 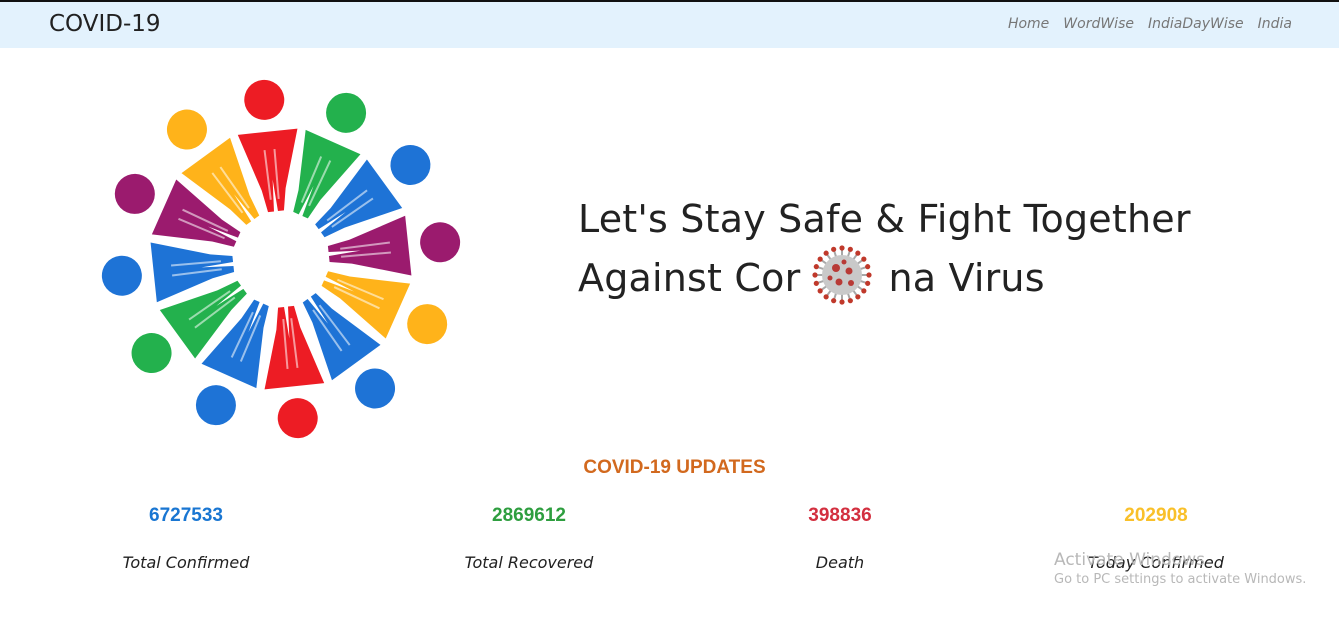 What do you see at coordinates (966, 278) in the screenshot?
I see `hero-title-part2: na Virus` at bounding box center [966, 278].